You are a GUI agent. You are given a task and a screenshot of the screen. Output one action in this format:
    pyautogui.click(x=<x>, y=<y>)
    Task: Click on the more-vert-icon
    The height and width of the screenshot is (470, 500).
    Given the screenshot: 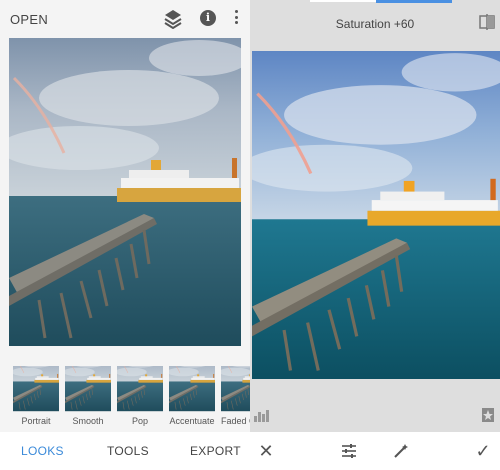 What is the action you would take?
    pyautogui.click(x=236, y=18)
    